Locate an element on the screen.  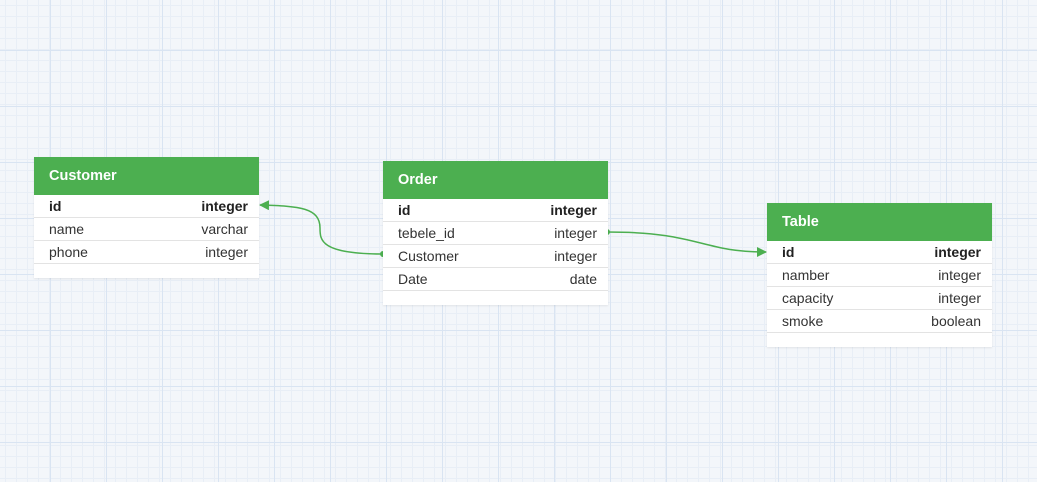
order-attr-tebele-id: tebele_id integer is located at coordinates (495, 233).